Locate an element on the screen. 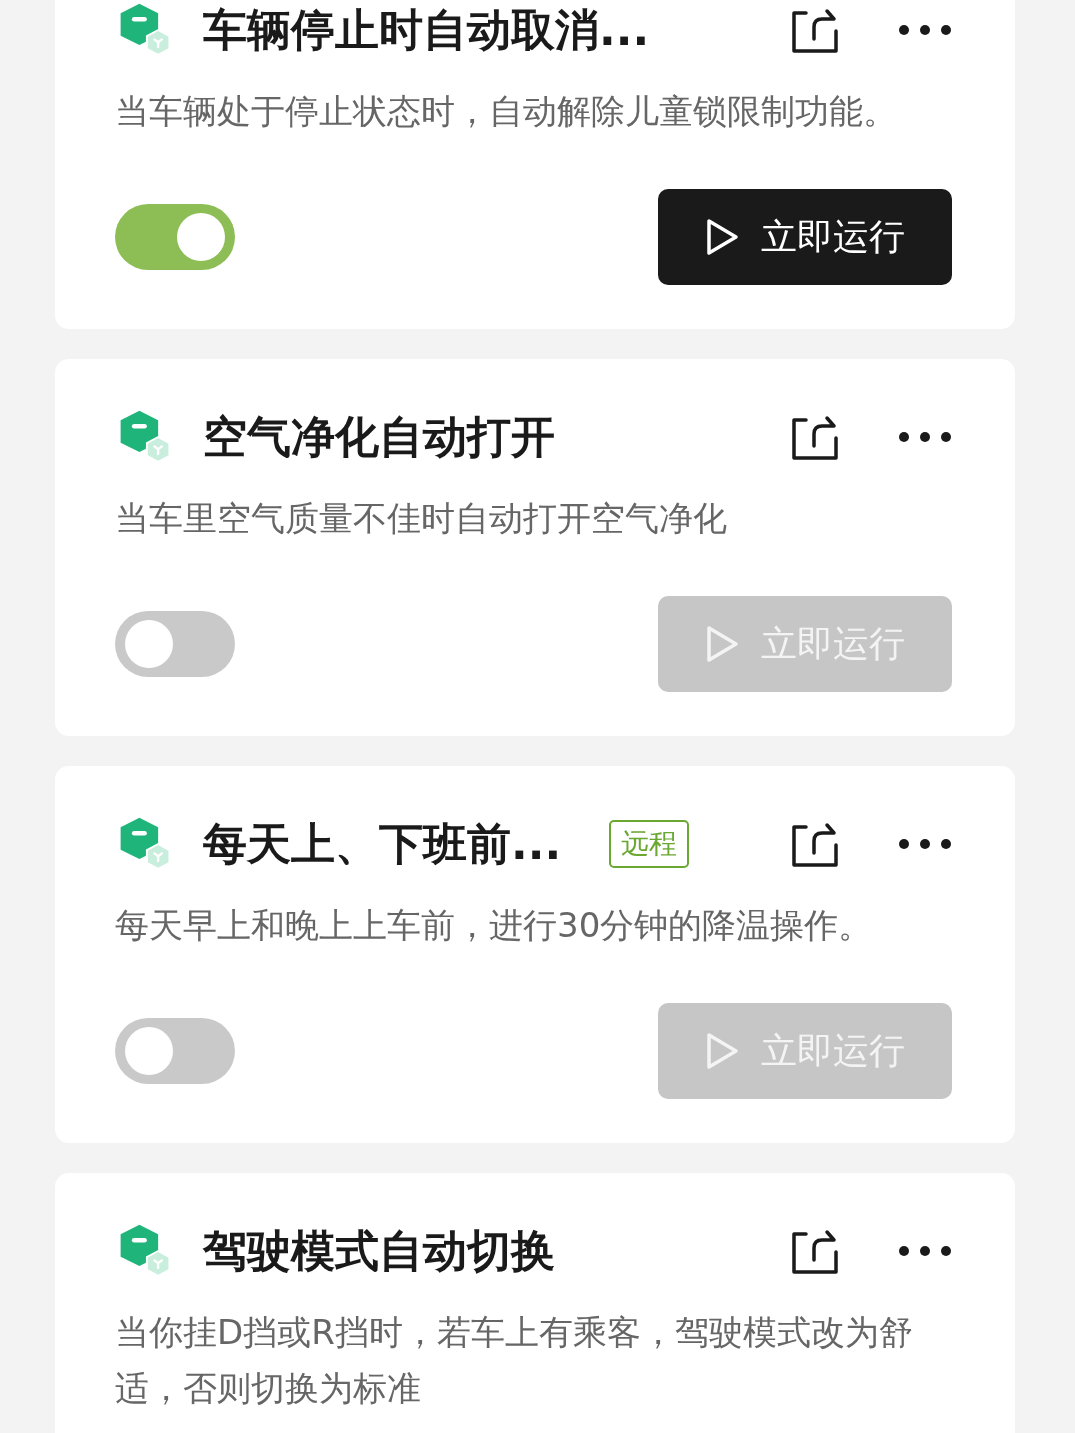 This screenshot has height=1433, width=1075. remote-tag: 远程 is located at coordinates (649, 844).